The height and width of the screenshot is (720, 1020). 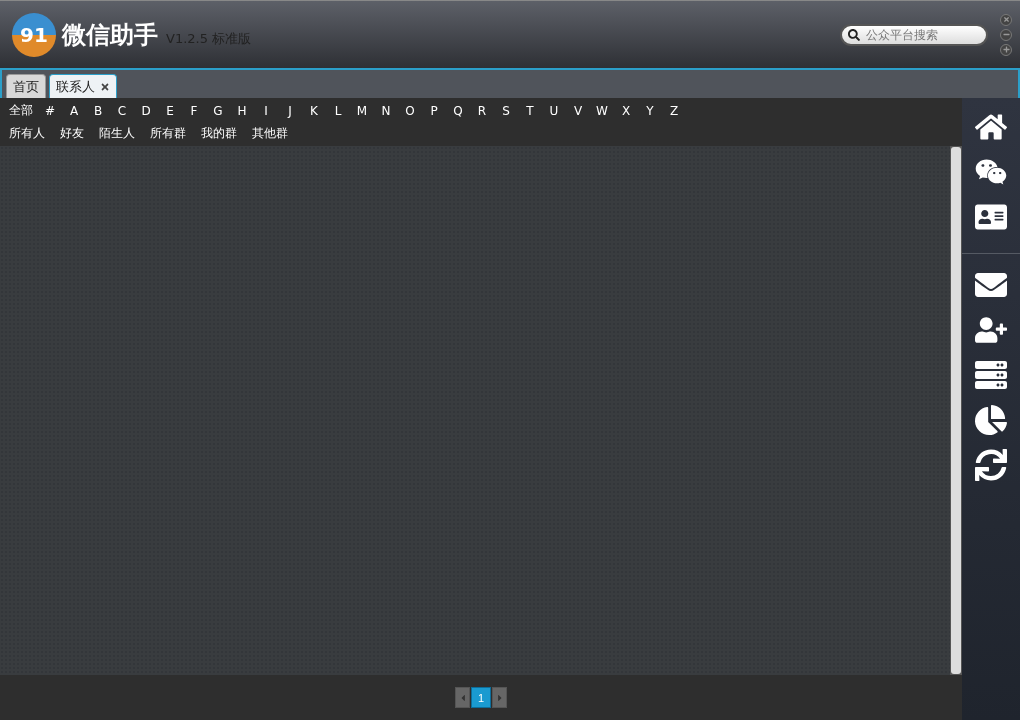 I want to click on letter-filter: N, so click(x=386, y=110).